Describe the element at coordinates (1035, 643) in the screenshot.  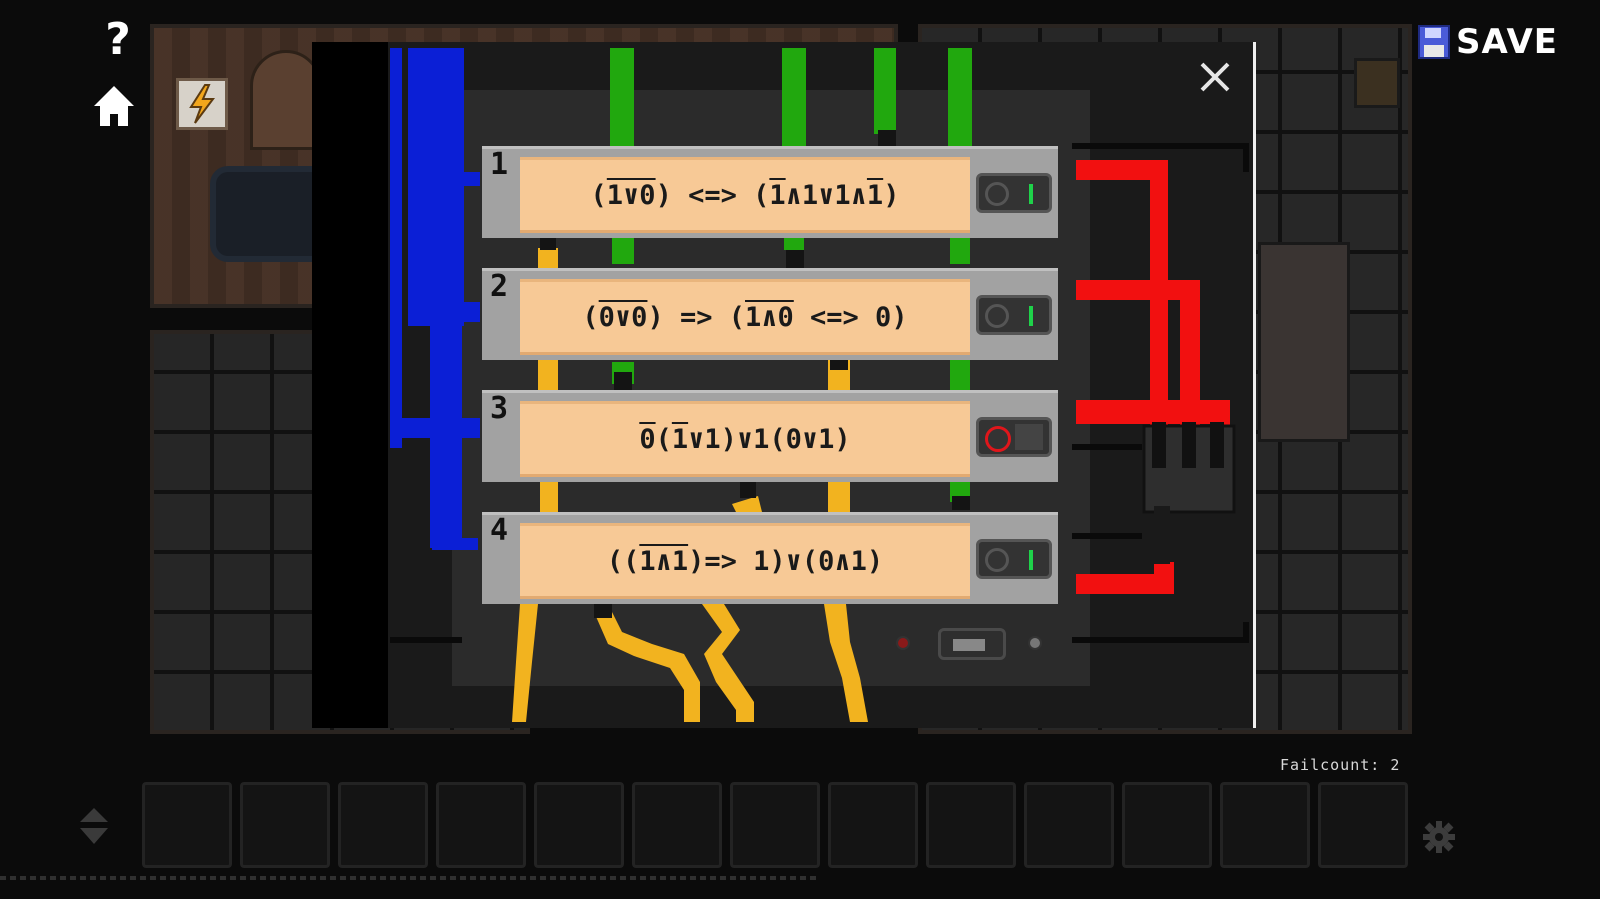
I see `indicator-led-right` at that location.